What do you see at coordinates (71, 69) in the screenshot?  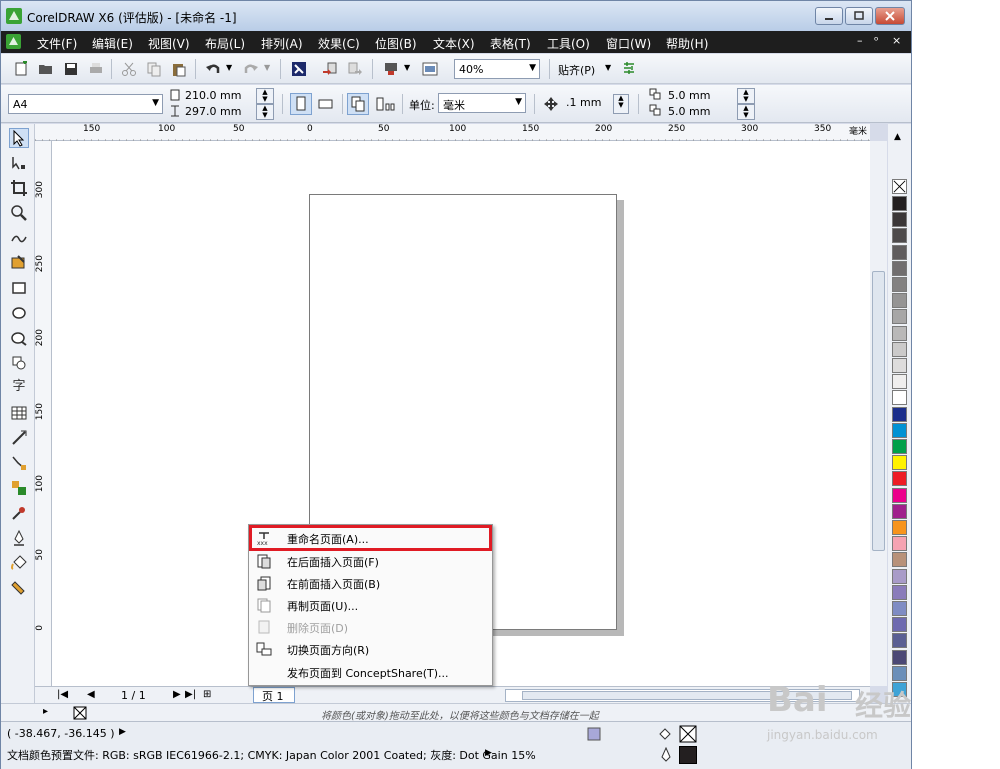 I see `save-icon` at bounding box center [71, 69].